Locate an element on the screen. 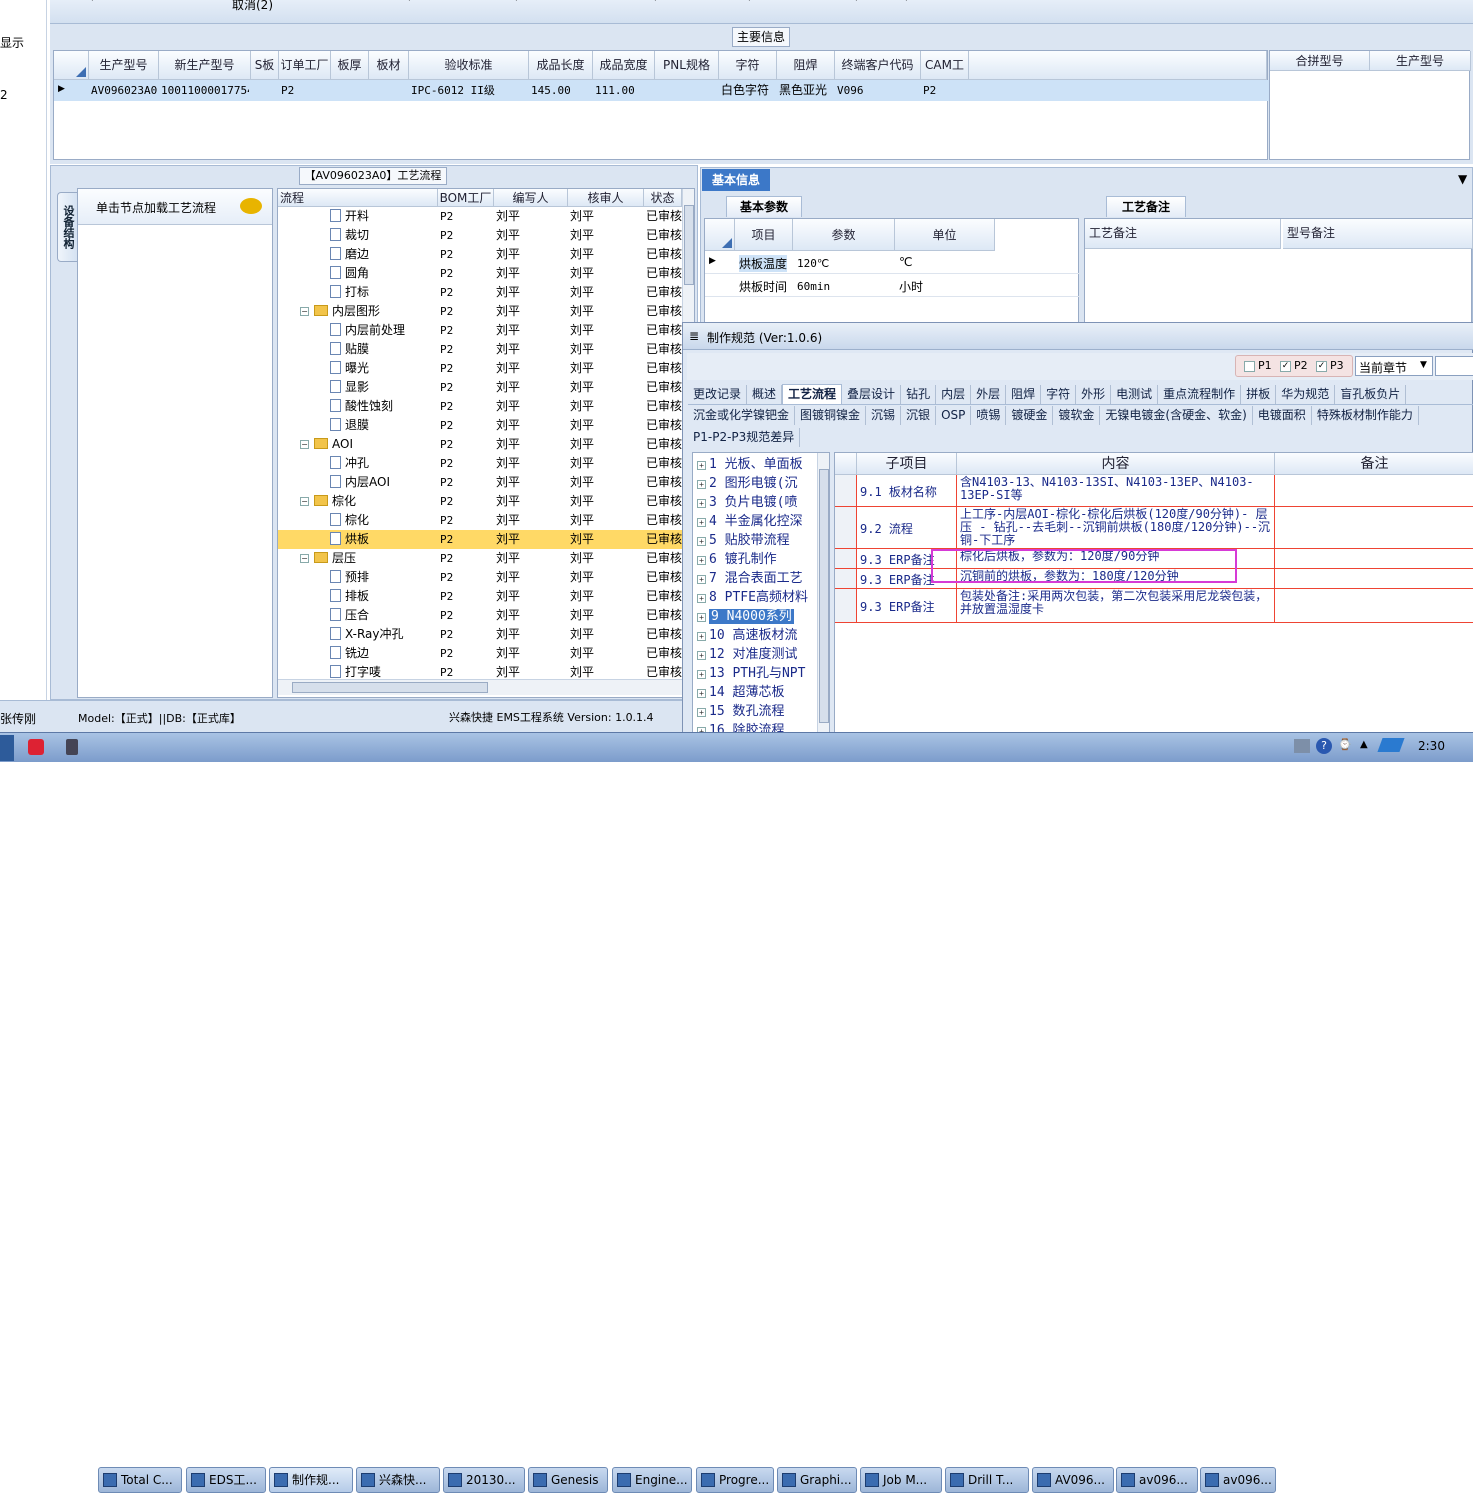 Image resolution: width=1473 pixels, height=1493 pixels. main-info-col-header: PNL规格 is located at coordinates (687, 65).